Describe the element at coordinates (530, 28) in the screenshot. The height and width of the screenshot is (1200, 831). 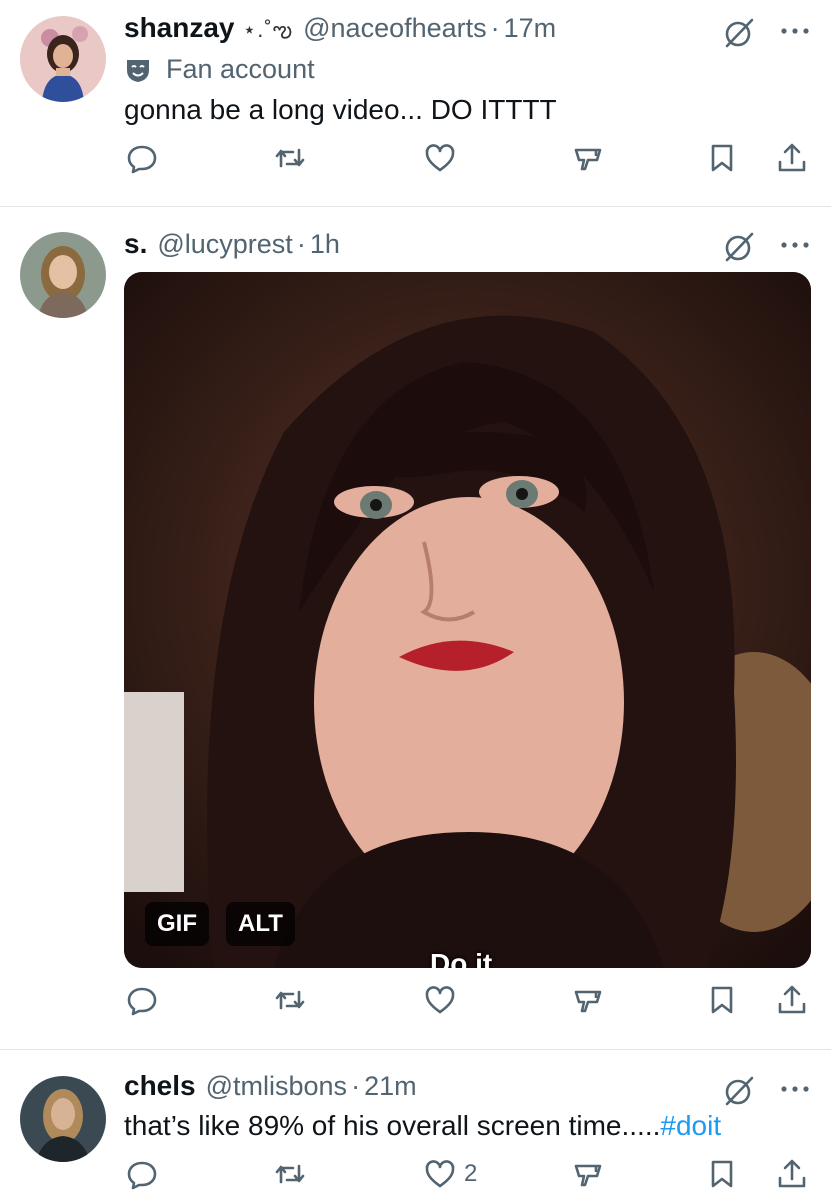
I see `timestamp: 17m` at that location.